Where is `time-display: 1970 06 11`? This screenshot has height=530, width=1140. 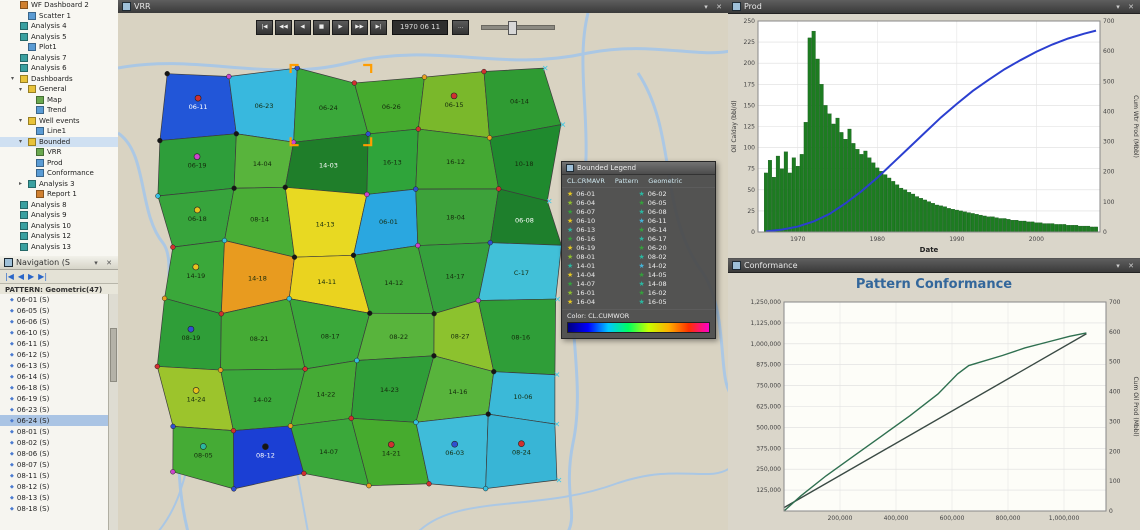
time-display: 1970 06 11 is located at coordinates (420, 27).